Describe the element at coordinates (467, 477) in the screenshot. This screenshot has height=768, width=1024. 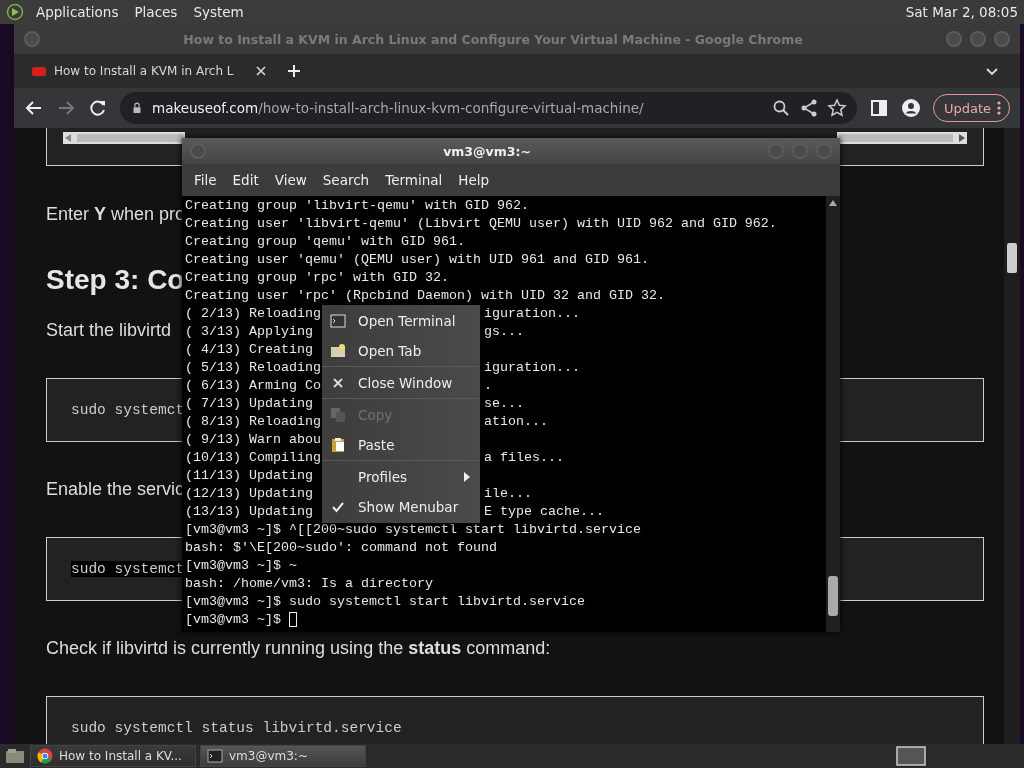
I see `submenu-arrow-icon` at that location.